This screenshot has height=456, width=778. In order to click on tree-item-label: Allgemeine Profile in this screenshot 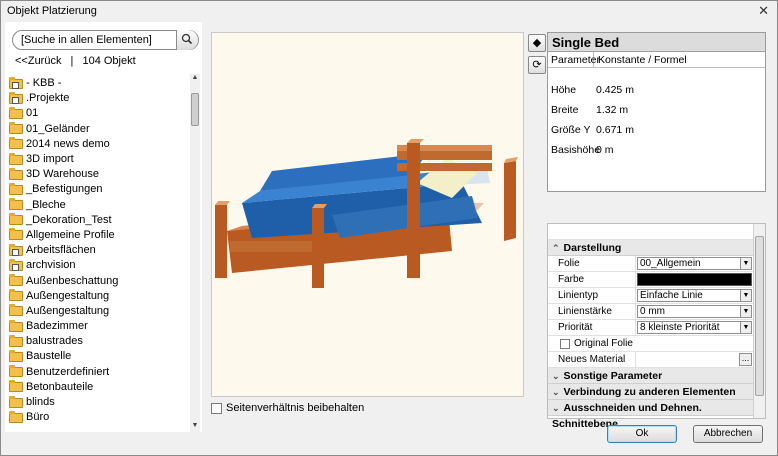, I will do `click(70, 234)`.